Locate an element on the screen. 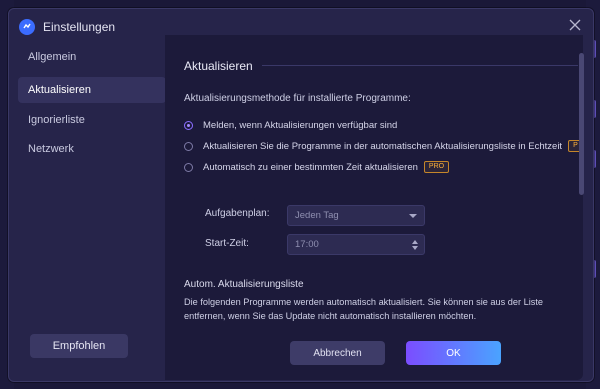 This screenshot has width=600, height=389. recommend-button: Empfohlen is located at coordinates (79, 346).